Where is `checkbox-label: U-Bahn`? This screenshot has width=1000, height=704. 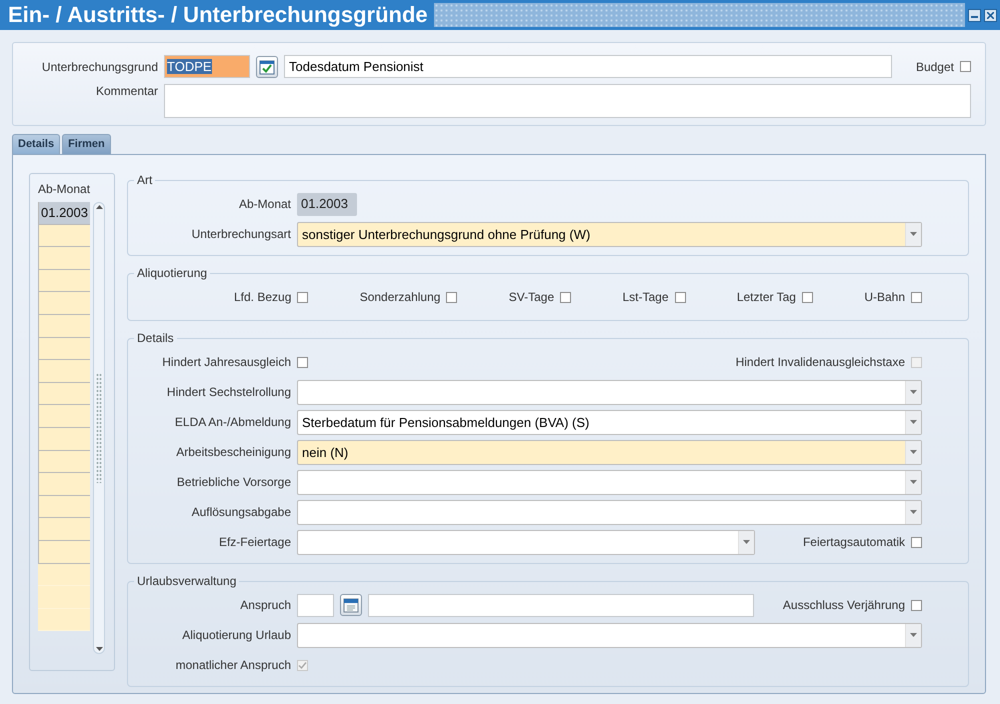
checkbox-label: U-Bahn is located at coordinates (884, 297).